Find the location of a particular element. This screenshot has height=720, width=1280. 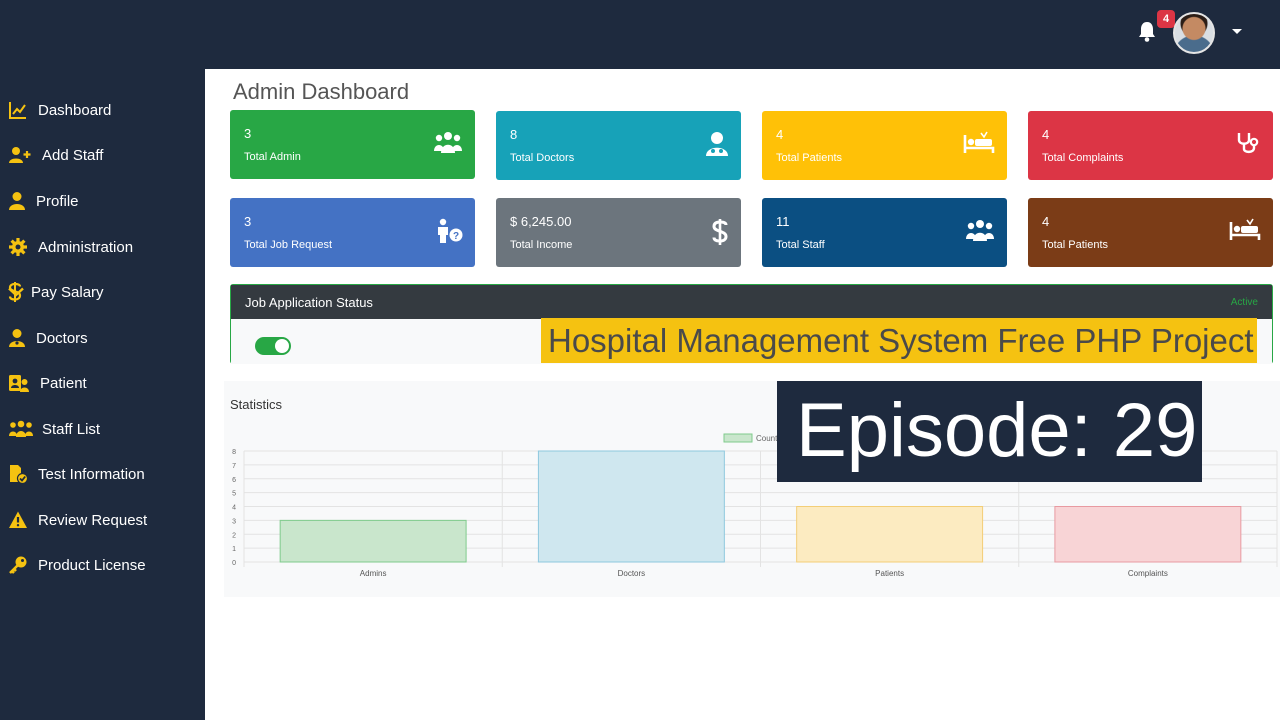

sidebar-item-administration: Administration is located at coordinates (102, 247).